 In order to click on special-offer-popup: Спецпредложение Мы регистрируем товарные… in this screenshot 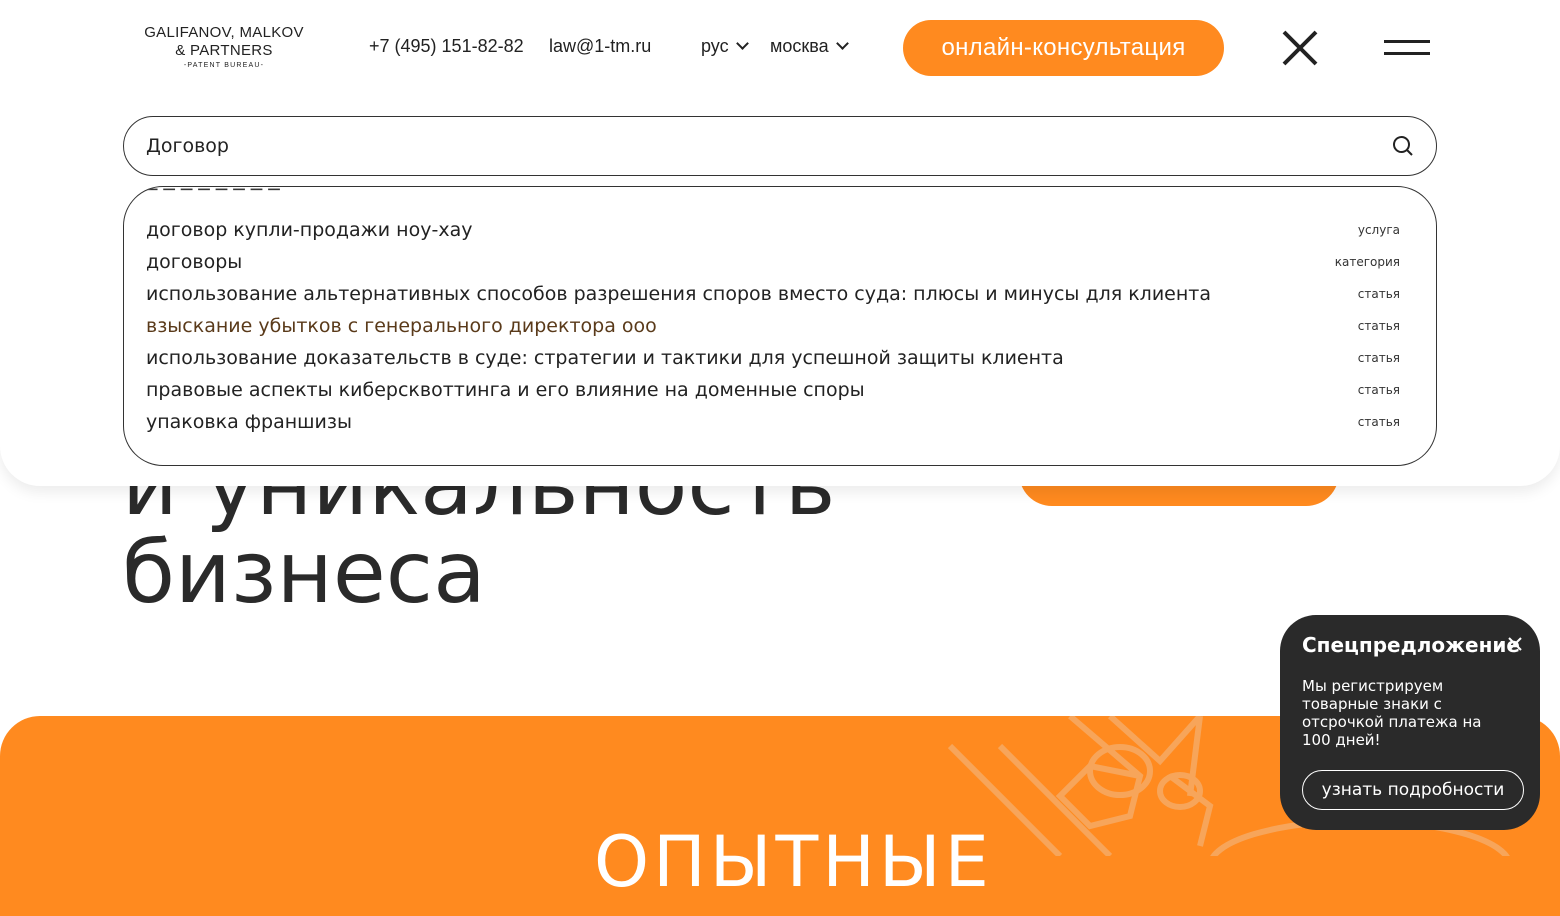, I will do `click(1410, 722)`.